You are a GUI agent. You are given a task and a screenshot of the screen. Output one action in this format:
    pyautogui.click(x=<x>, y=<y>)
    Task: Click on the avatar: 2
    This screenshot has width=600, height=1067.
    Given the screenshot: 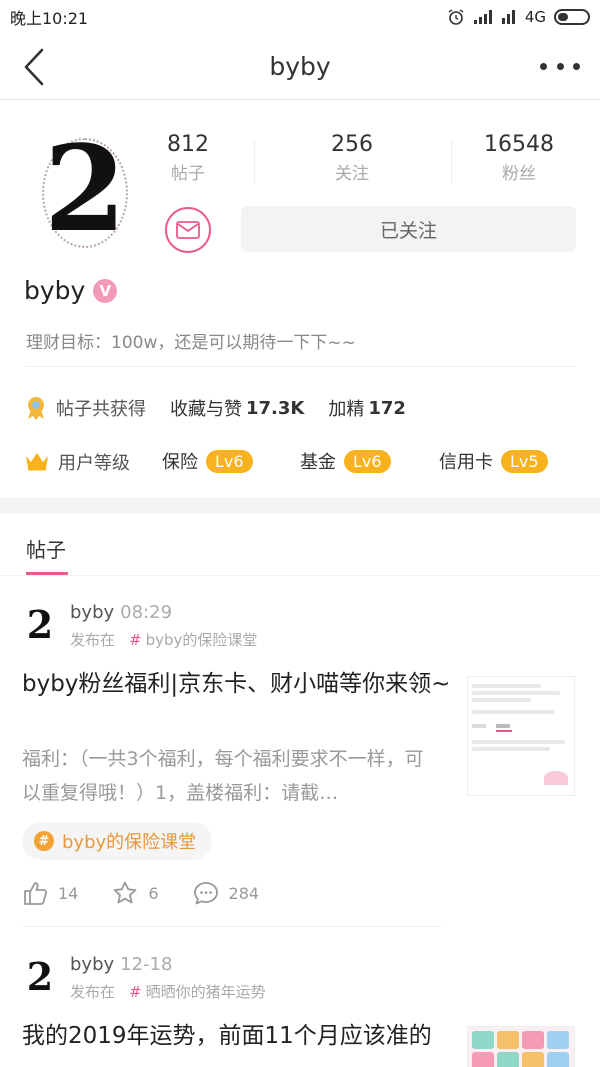 What is the action you would take?
    pyautogui.click(x=85, y=189)
    